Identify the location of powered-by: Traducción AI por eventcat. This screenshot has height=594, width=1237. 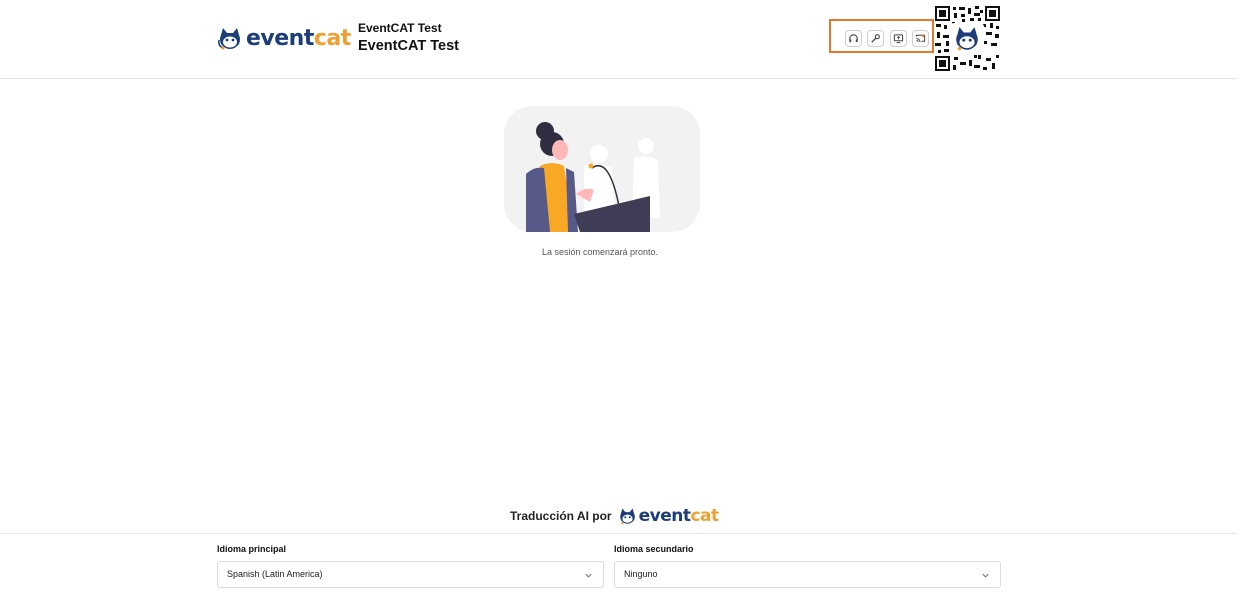
(614, 516).